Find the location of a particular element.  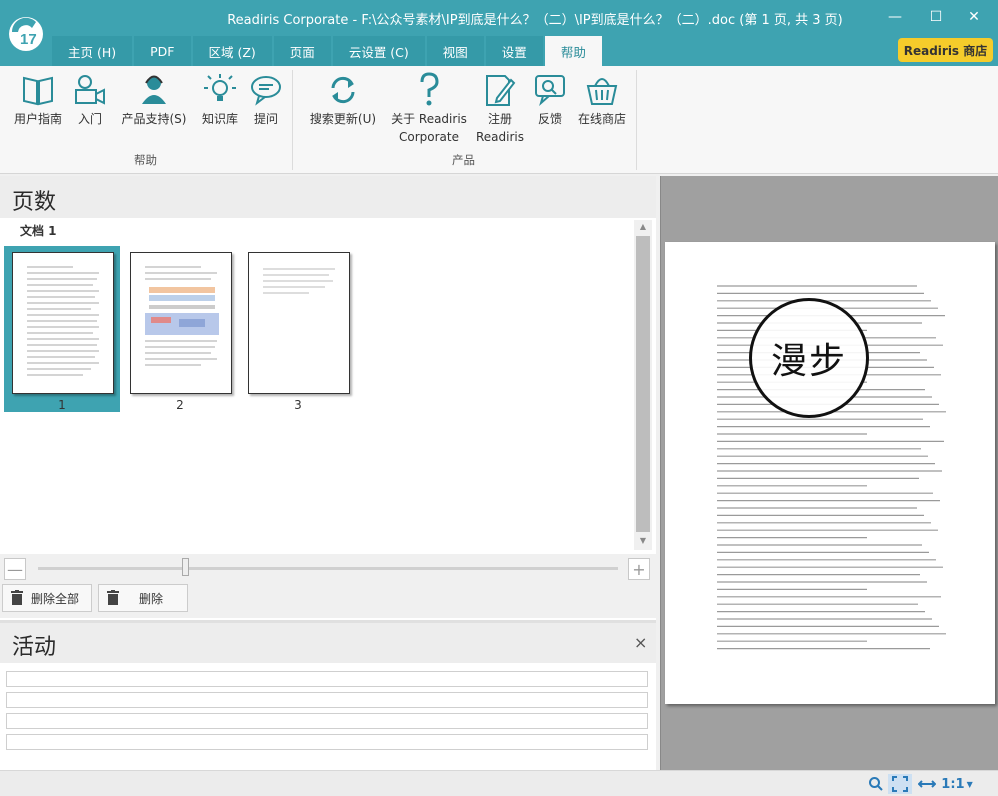

fit-width-icon is located at coordinates (927, 784).